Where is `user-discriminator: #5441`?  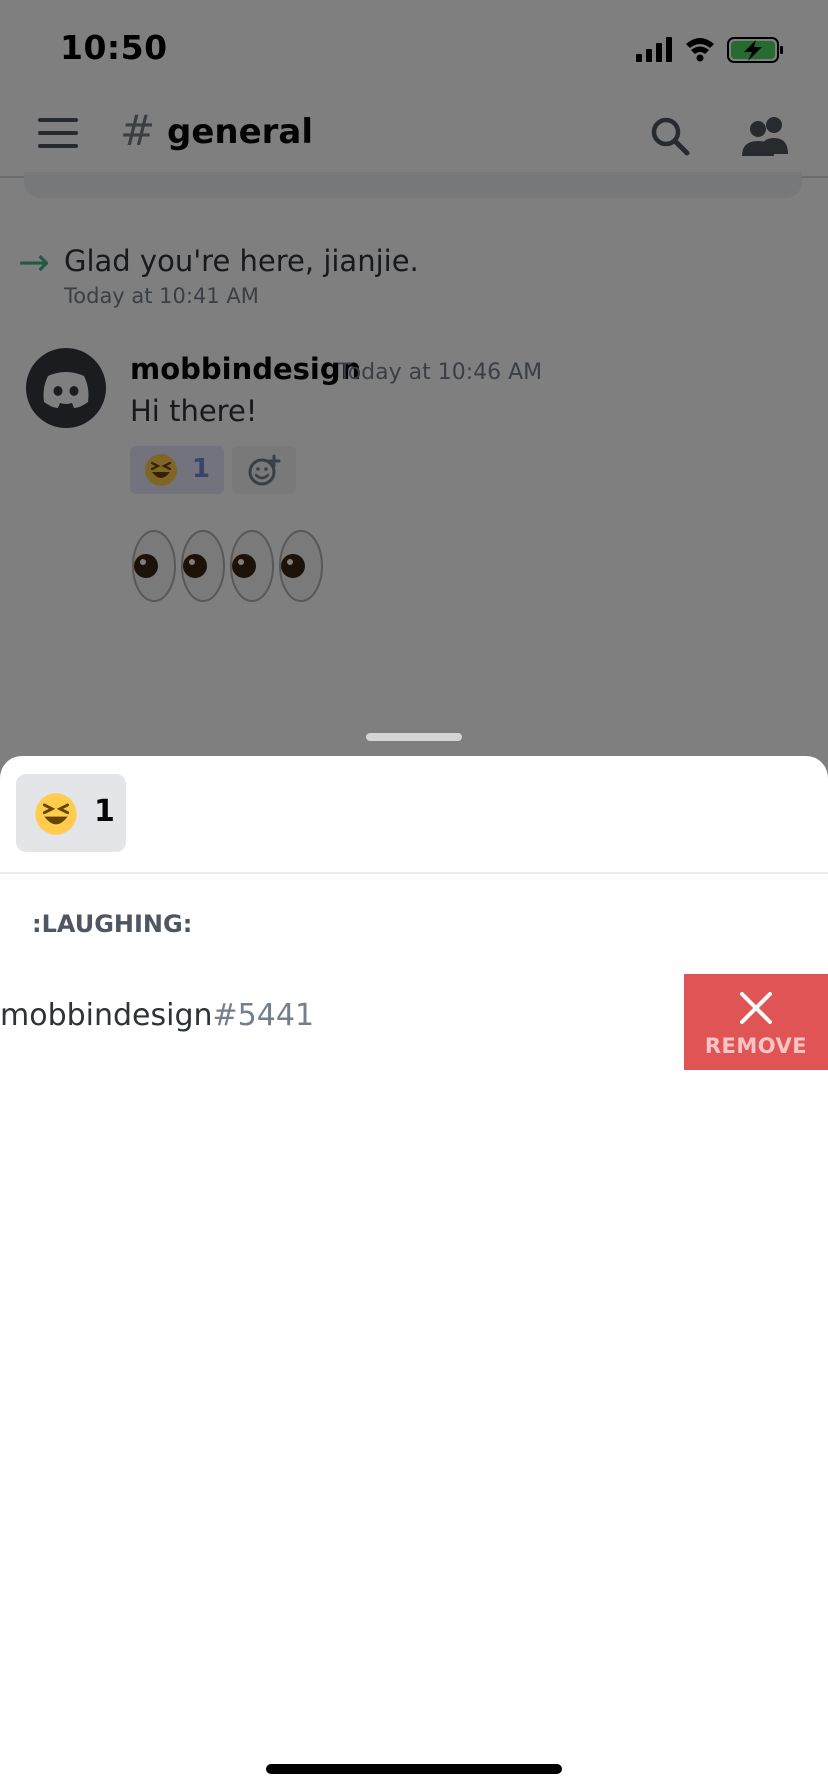 user-discriminator: #5441 is located at coordinates (263, 1015).